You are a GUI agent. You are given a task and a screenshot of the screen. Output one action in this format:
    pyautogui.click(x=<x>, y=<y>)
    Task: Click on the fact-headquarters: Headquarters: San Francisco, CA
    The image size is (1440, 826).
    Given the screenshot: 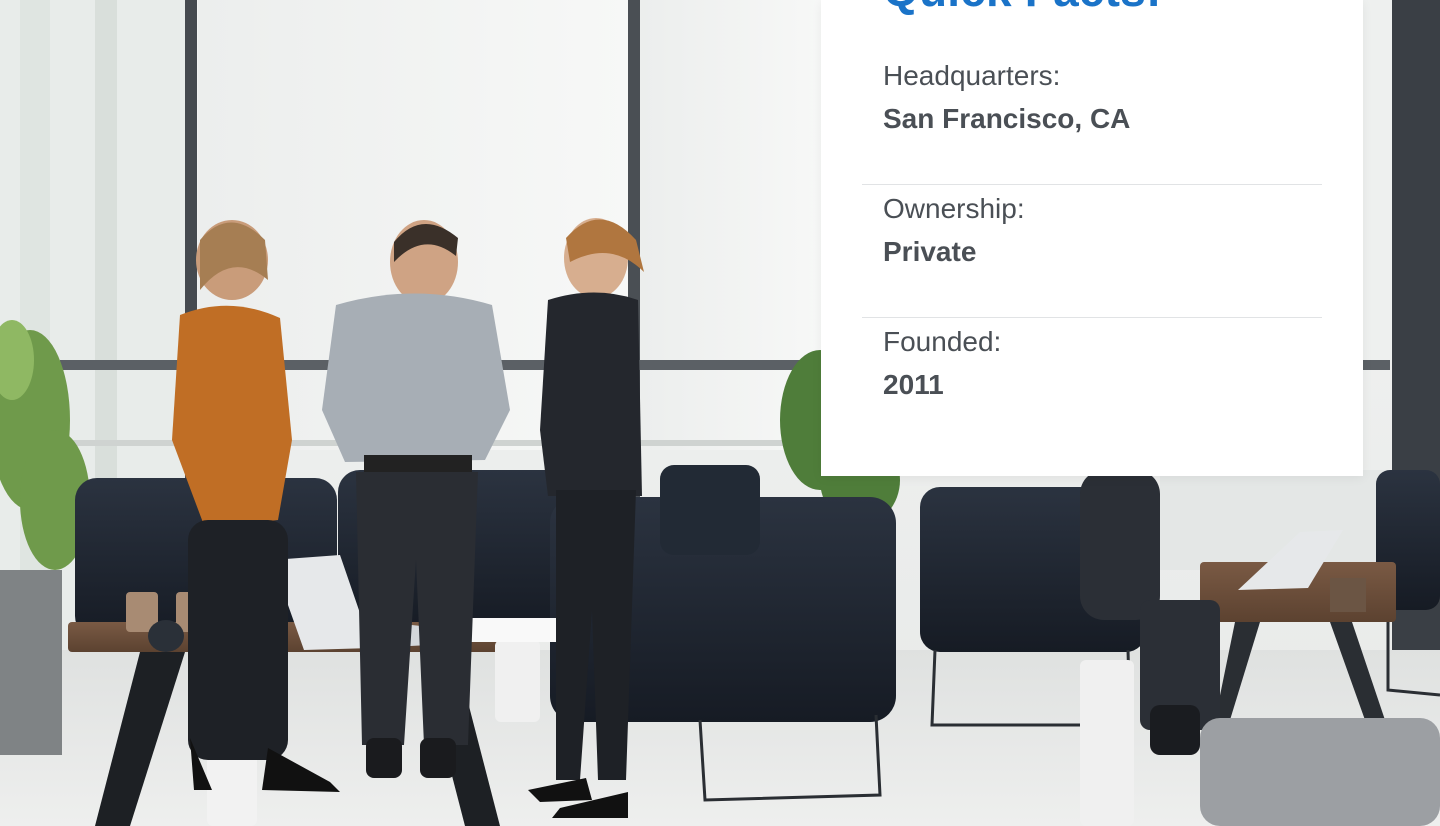 What is the action you would take?
    pyautogui.click(x=1092, y=118)
    